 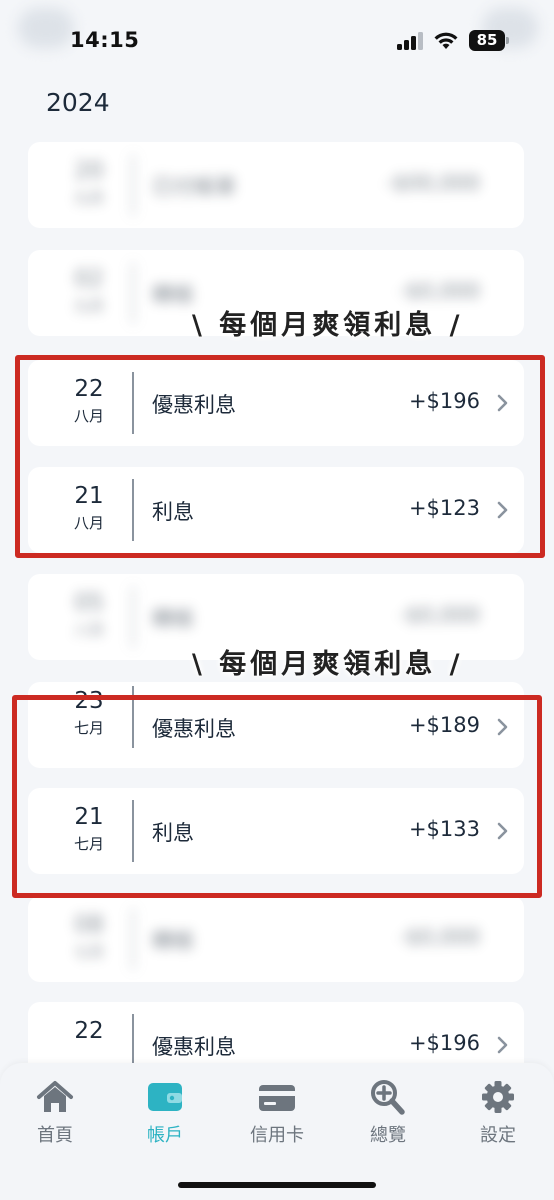 I want to click on transaction-amount: +$196, so click(x=444, y=1043).